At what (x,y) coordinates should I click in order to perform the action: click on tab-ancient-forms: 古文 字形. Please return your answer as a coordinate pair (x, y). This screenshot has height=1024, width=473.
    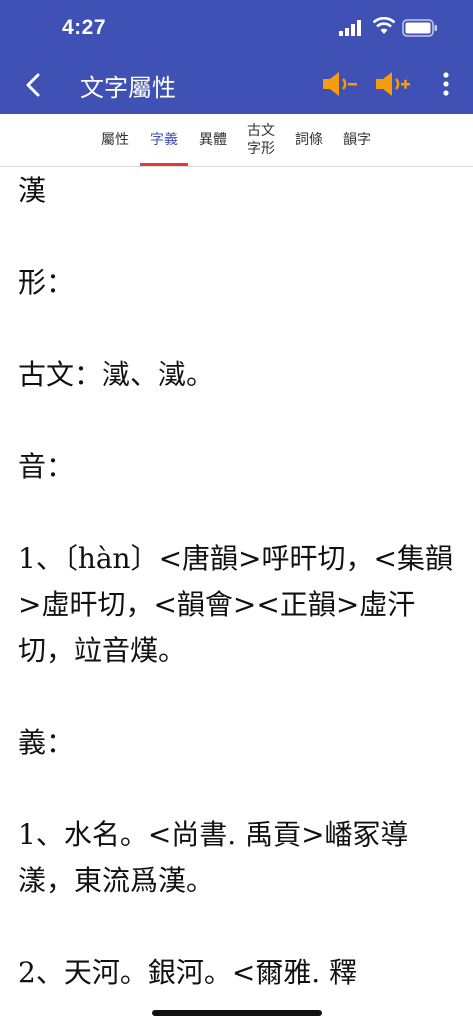
    Looking at the image, I should click on (261, 140).